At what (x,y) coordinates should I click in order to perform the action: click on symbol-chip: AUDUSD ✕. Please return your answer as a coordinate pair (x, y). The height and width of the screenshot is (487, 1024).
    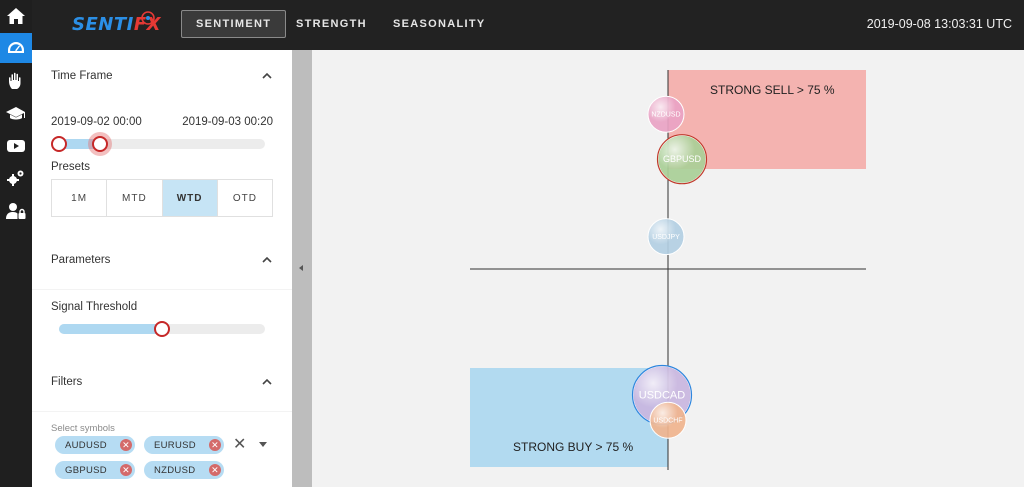
    Looking at the image, I should click on (95, 445).